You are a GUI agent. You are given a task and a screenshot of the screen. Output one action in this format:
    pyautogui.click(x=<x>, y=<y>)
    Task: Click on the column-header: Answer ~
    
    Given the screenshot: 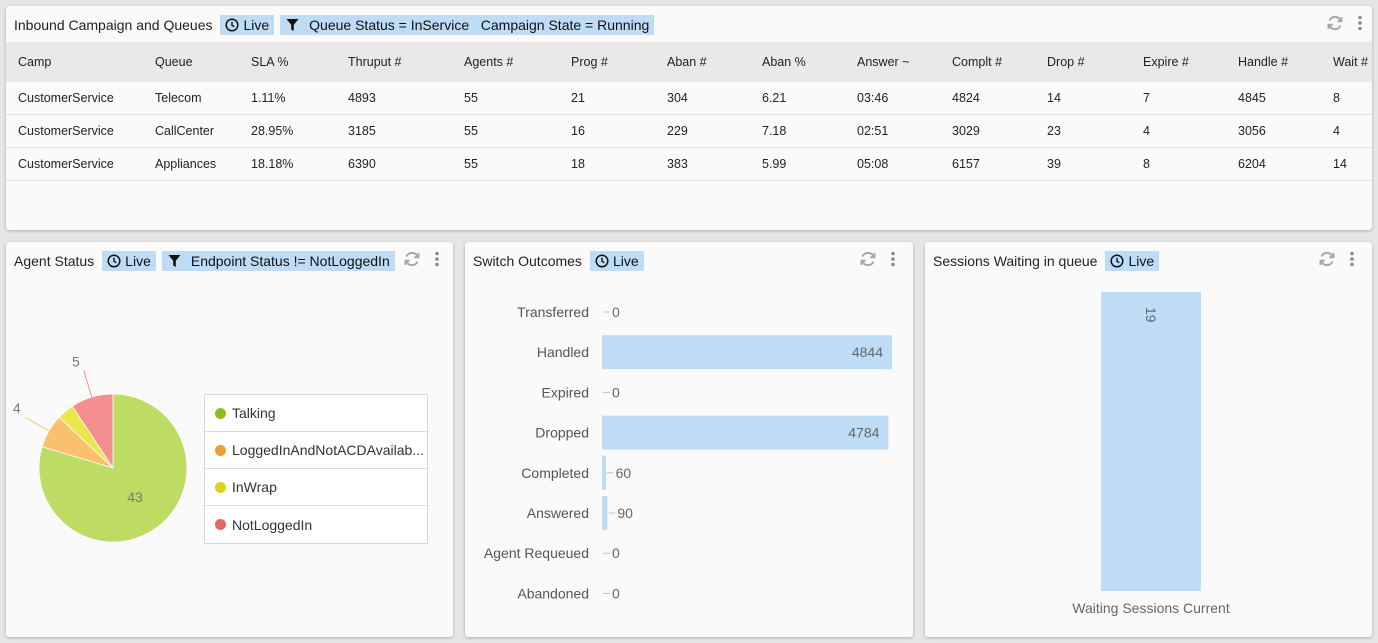 What is the action you would take?
    pyautogui.click(x=892, y=62)
    